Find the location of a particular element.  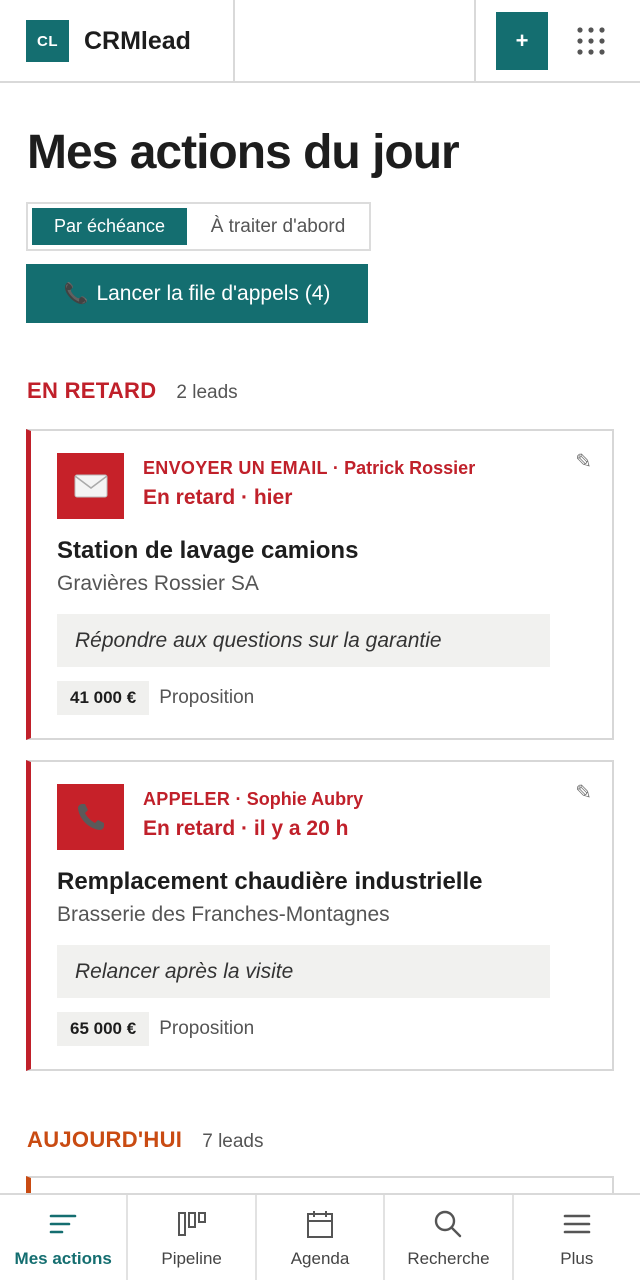

due-status: En retard · hier is located at coordinates (218, 497).